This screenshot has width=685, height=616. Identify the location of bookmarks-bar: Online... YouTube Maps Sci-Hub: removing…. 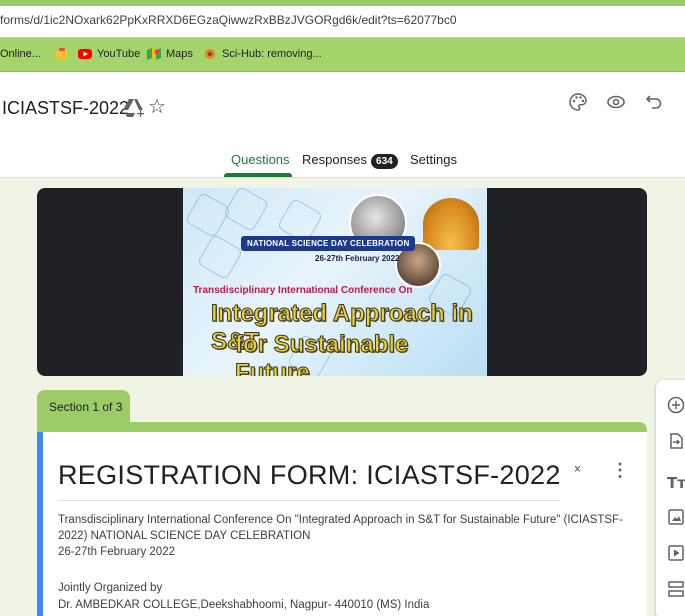
(342, 55).